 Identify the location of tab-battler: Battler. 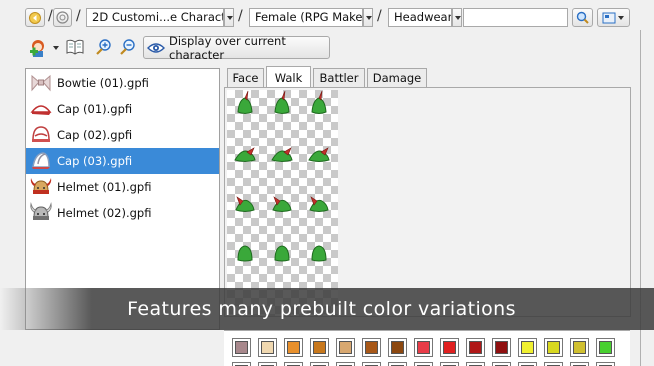
(339, 78).